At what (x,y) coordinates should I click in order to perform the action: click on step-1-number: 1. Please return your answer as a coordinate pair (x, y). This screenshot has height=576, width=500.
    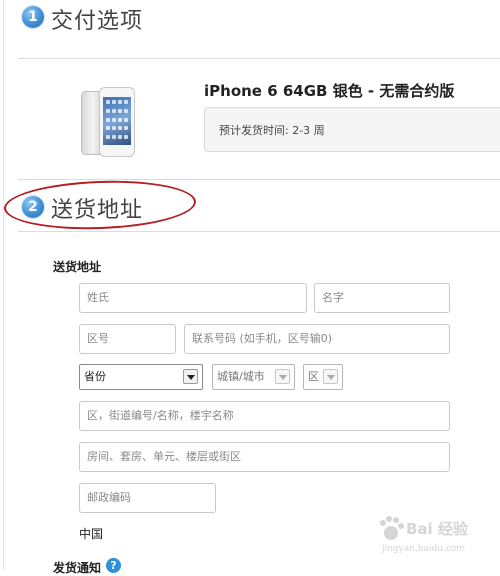
    Looking at the image, I should click on (33, 17).